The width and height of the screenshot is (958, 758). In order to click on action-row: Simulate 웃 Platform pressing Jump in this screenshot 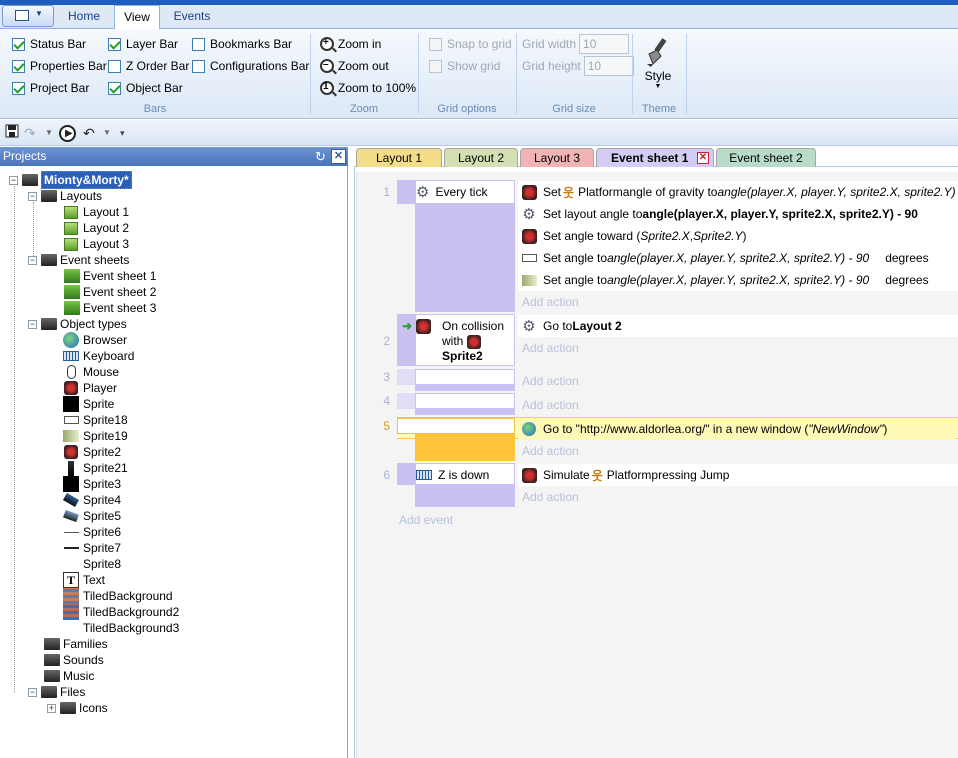, I will do `click(738, 475)`.